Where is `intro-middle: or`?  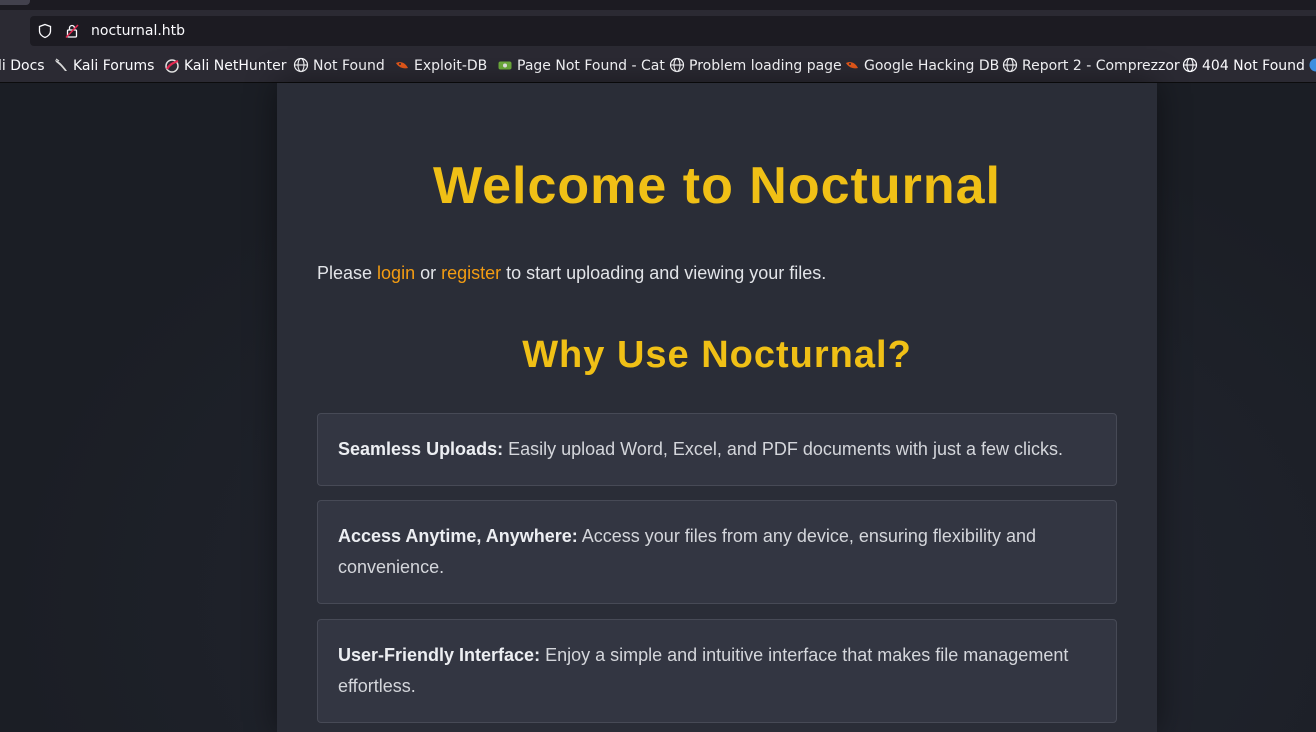
intro-middle: or is located at coordinates (428, 273).